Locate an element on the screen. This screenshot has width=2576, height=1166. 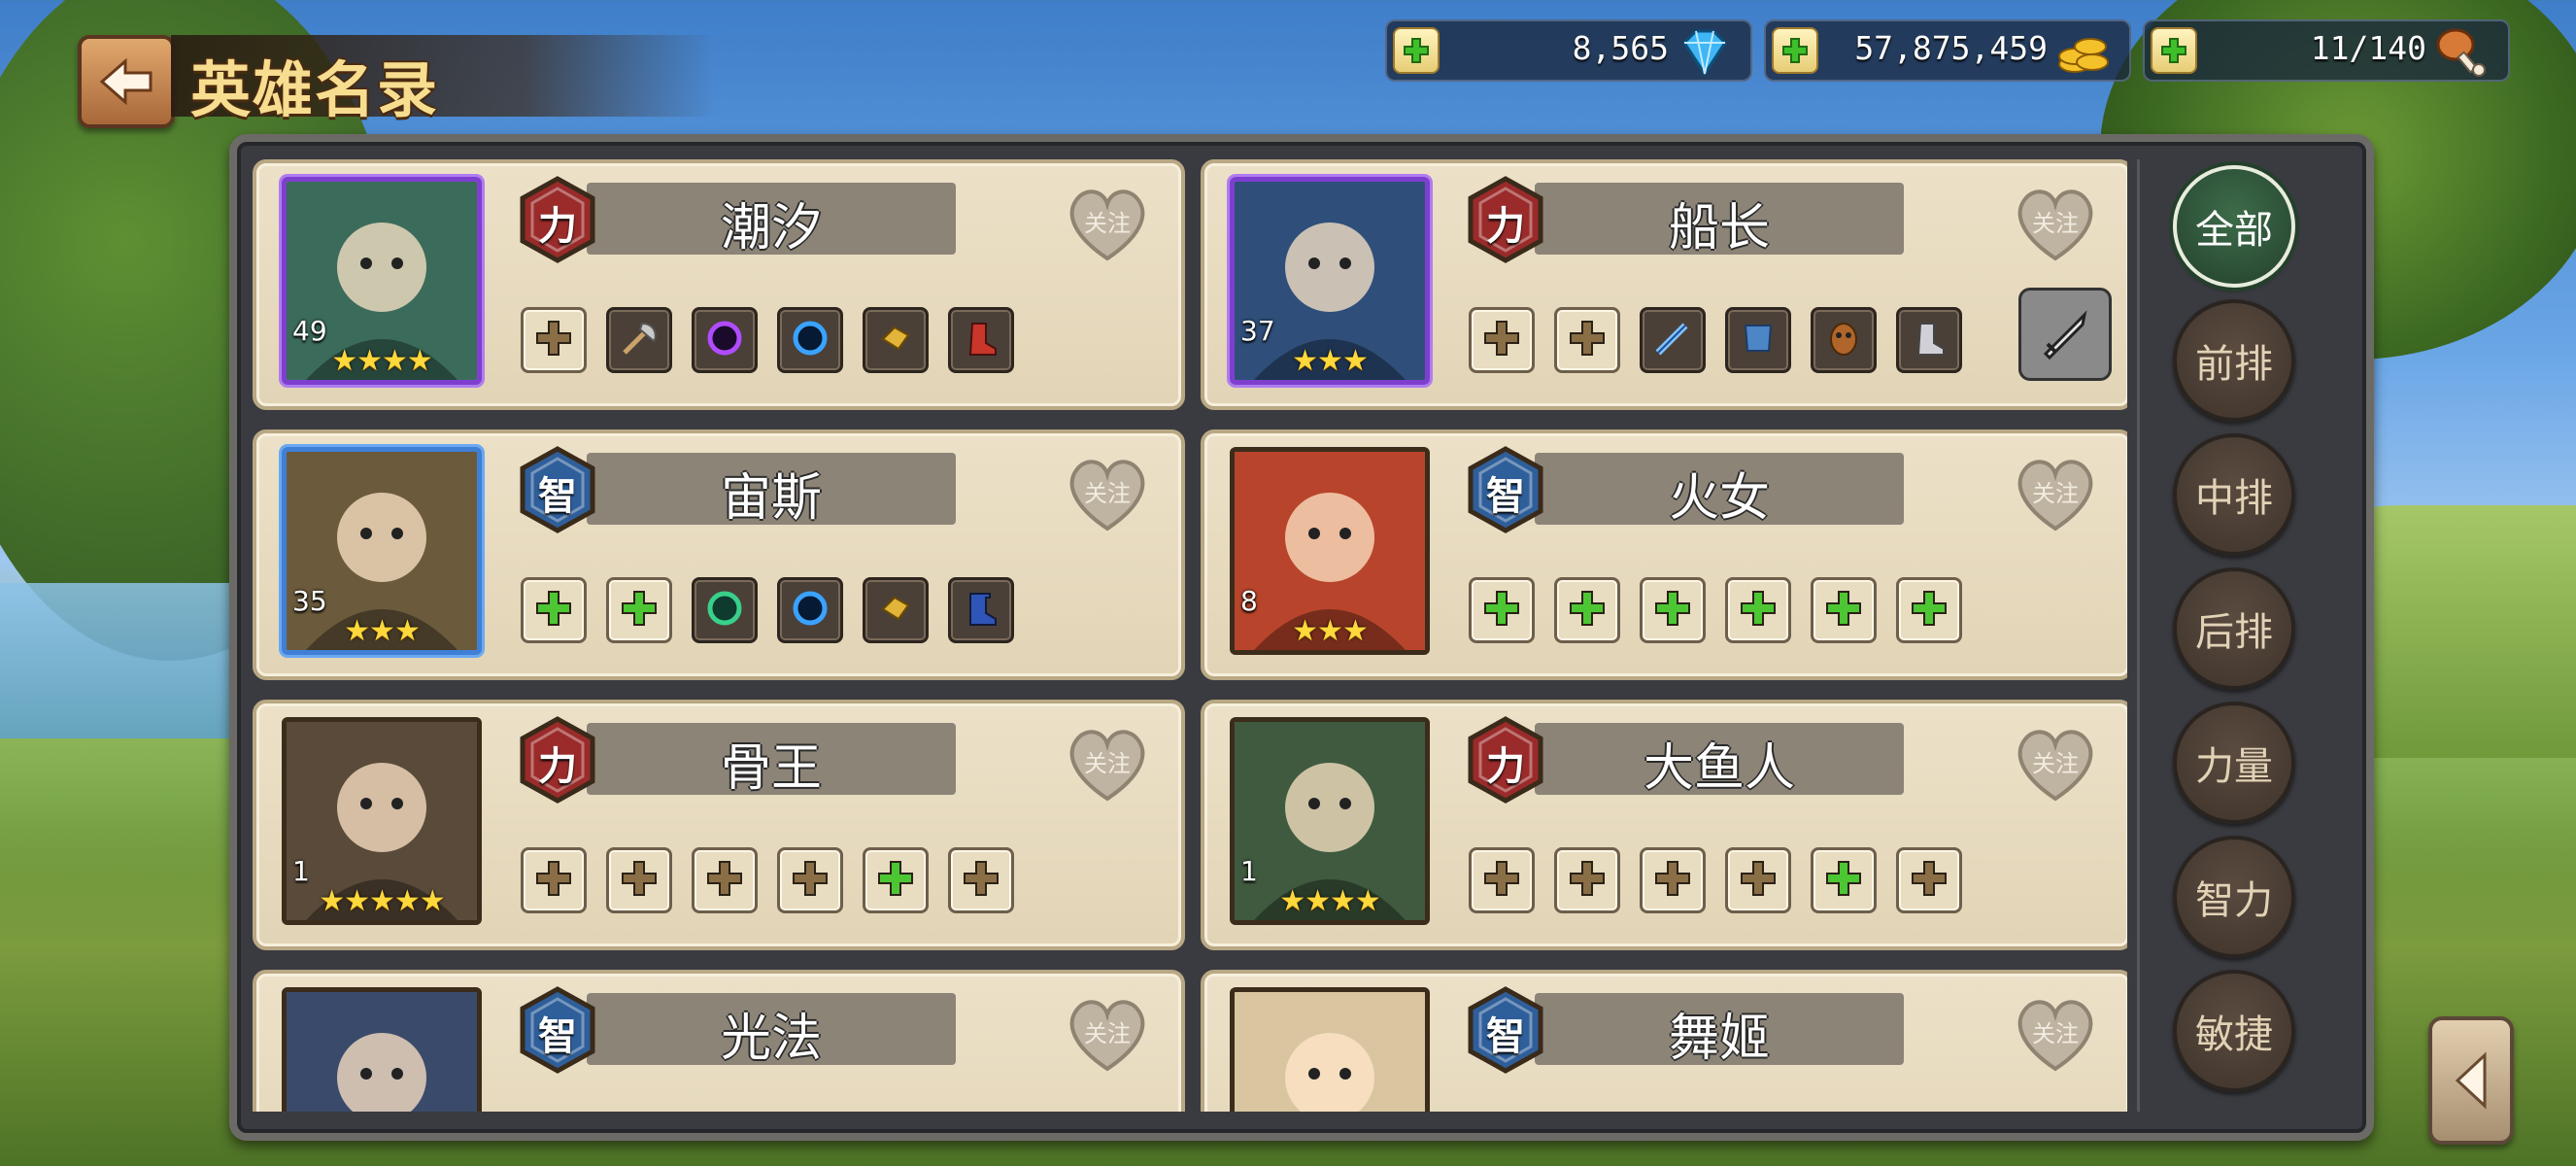
back-button is located at coordinates (126, 81).